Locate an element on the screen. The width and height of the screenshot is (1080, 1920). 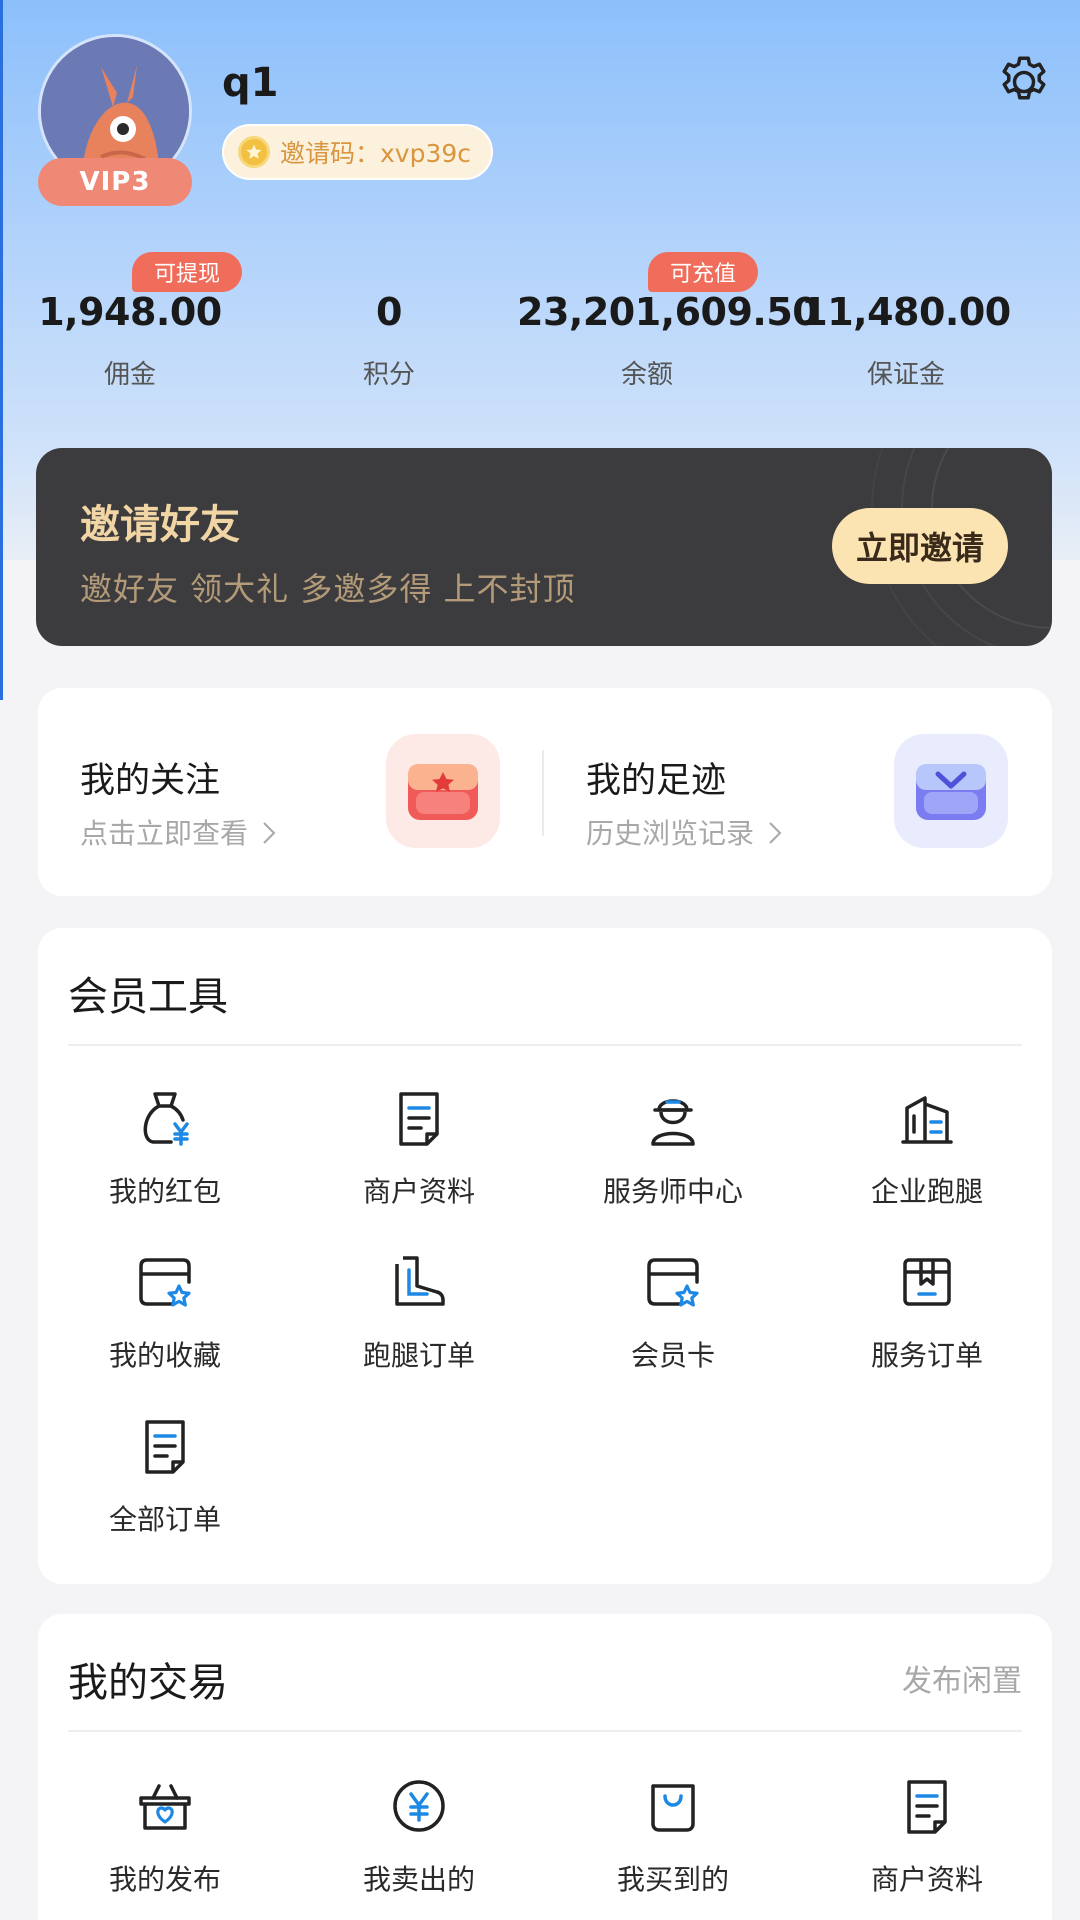
stat-label: 余额 is located at coordinates (646, 375).